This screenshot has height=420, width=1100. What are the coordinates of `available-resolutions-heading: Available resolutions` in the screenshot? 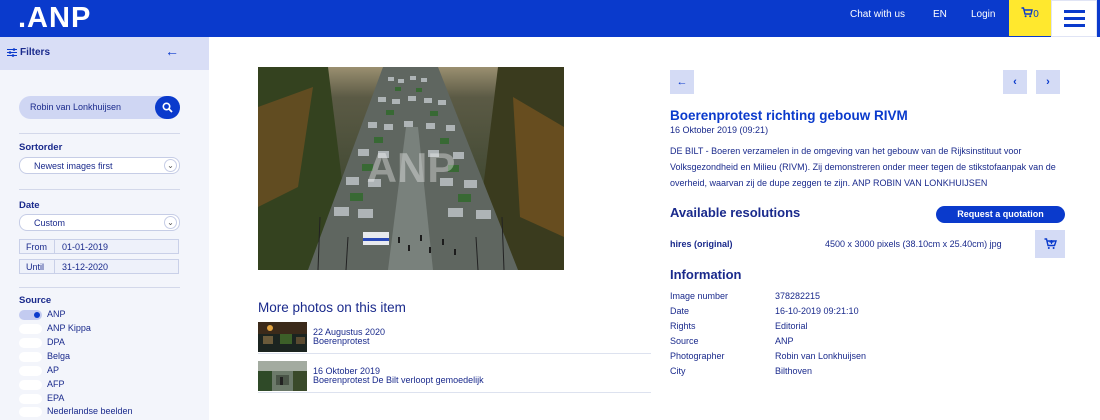 It's located at (735, 212).